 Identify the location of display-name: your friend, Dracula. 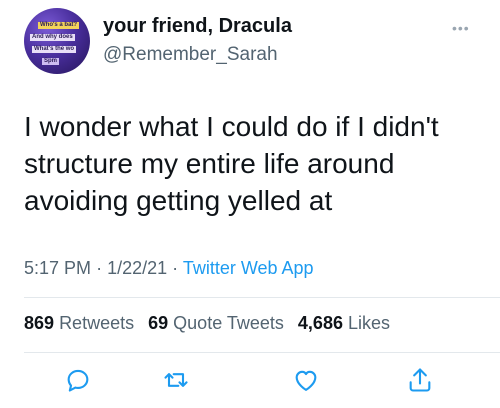
(197, 26).